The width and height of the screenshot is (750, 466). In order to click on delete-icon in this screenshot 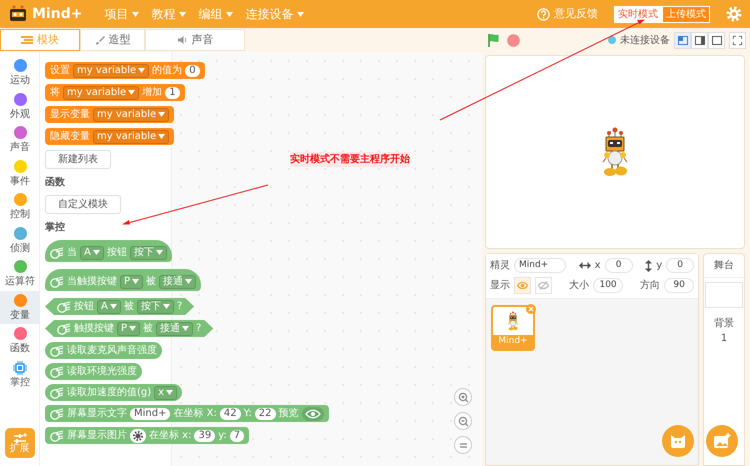, I will do `click(531, 309)`.